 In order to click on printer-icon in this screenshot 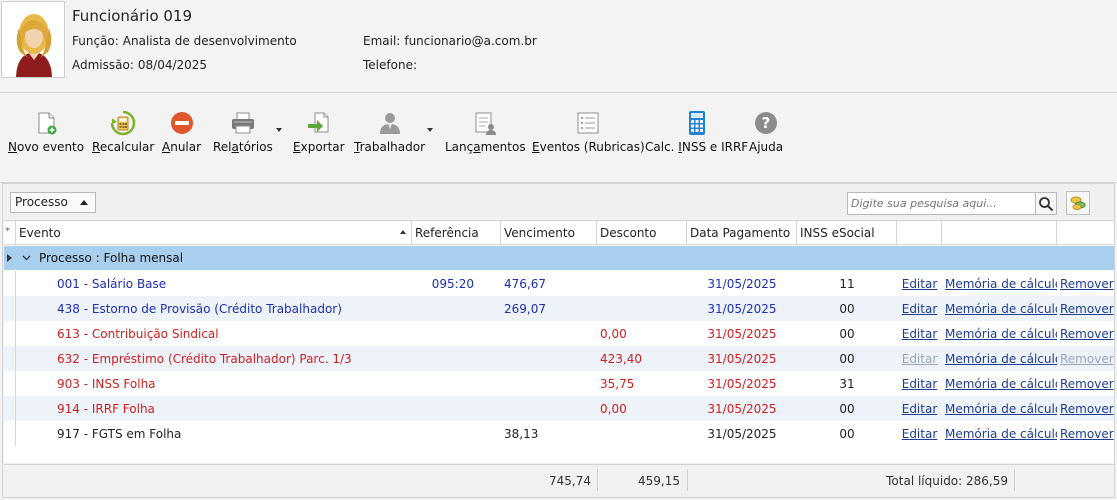, I will do `click(243, 123)`.